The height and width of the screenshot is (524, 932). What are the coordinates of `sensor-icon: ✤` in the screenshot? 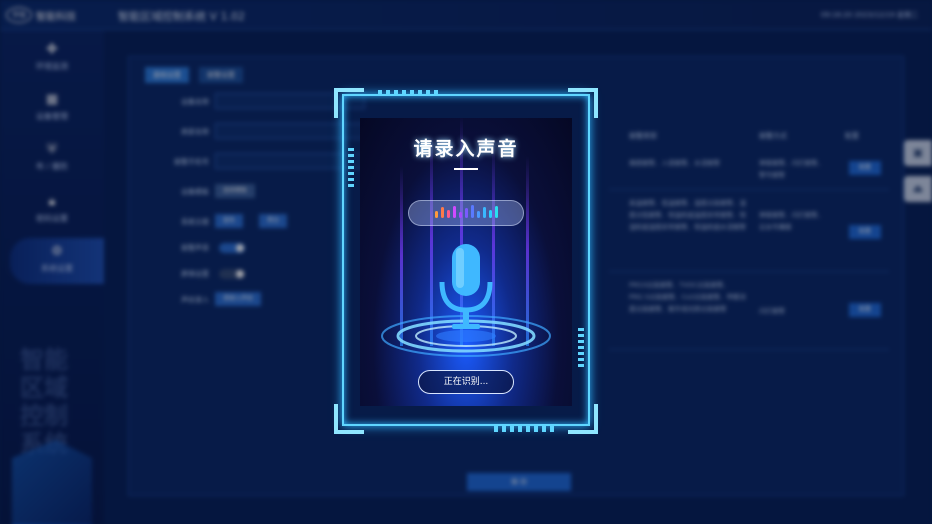 It's located at (52, 49).